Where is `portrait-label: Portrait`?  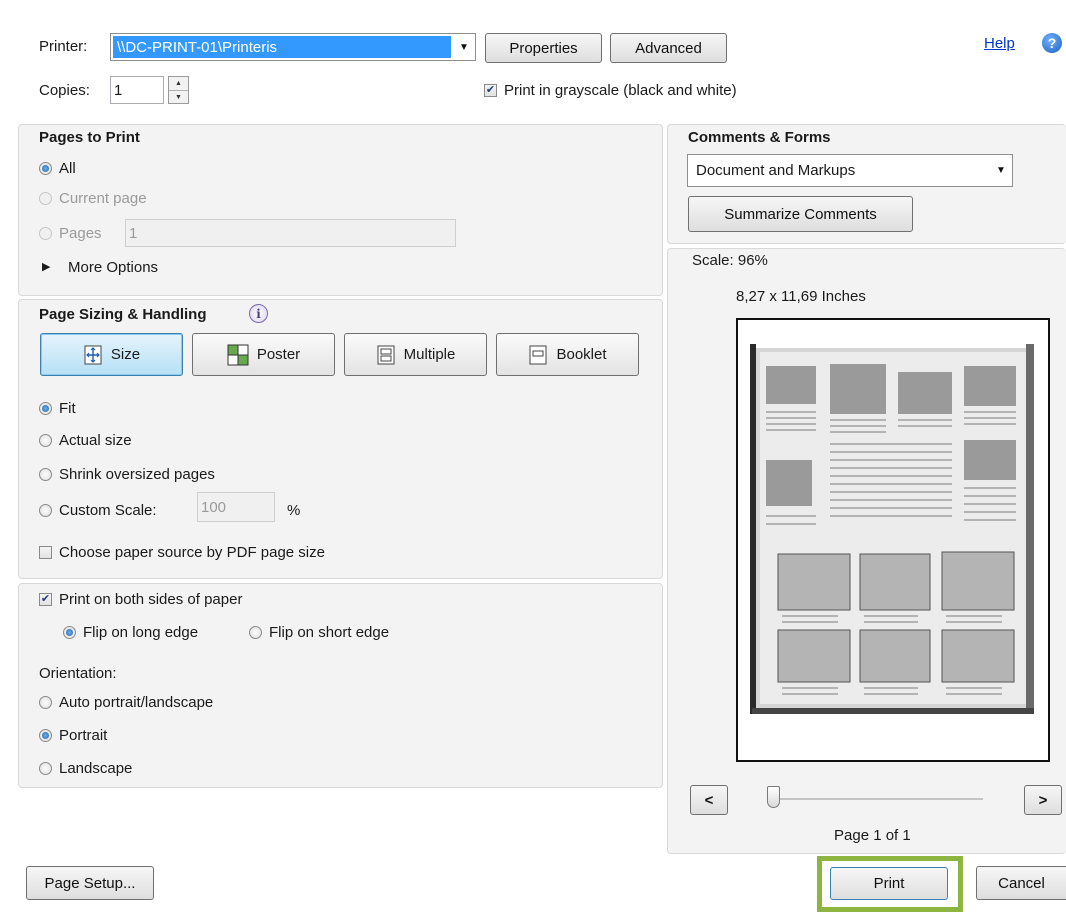
portrait-label: Portrait is located at coordinates (83, 735).